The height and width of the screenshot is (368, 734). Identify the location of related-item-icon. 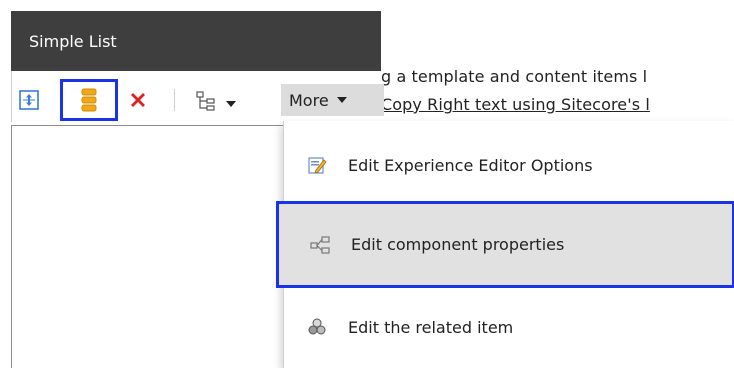
(317, 327).